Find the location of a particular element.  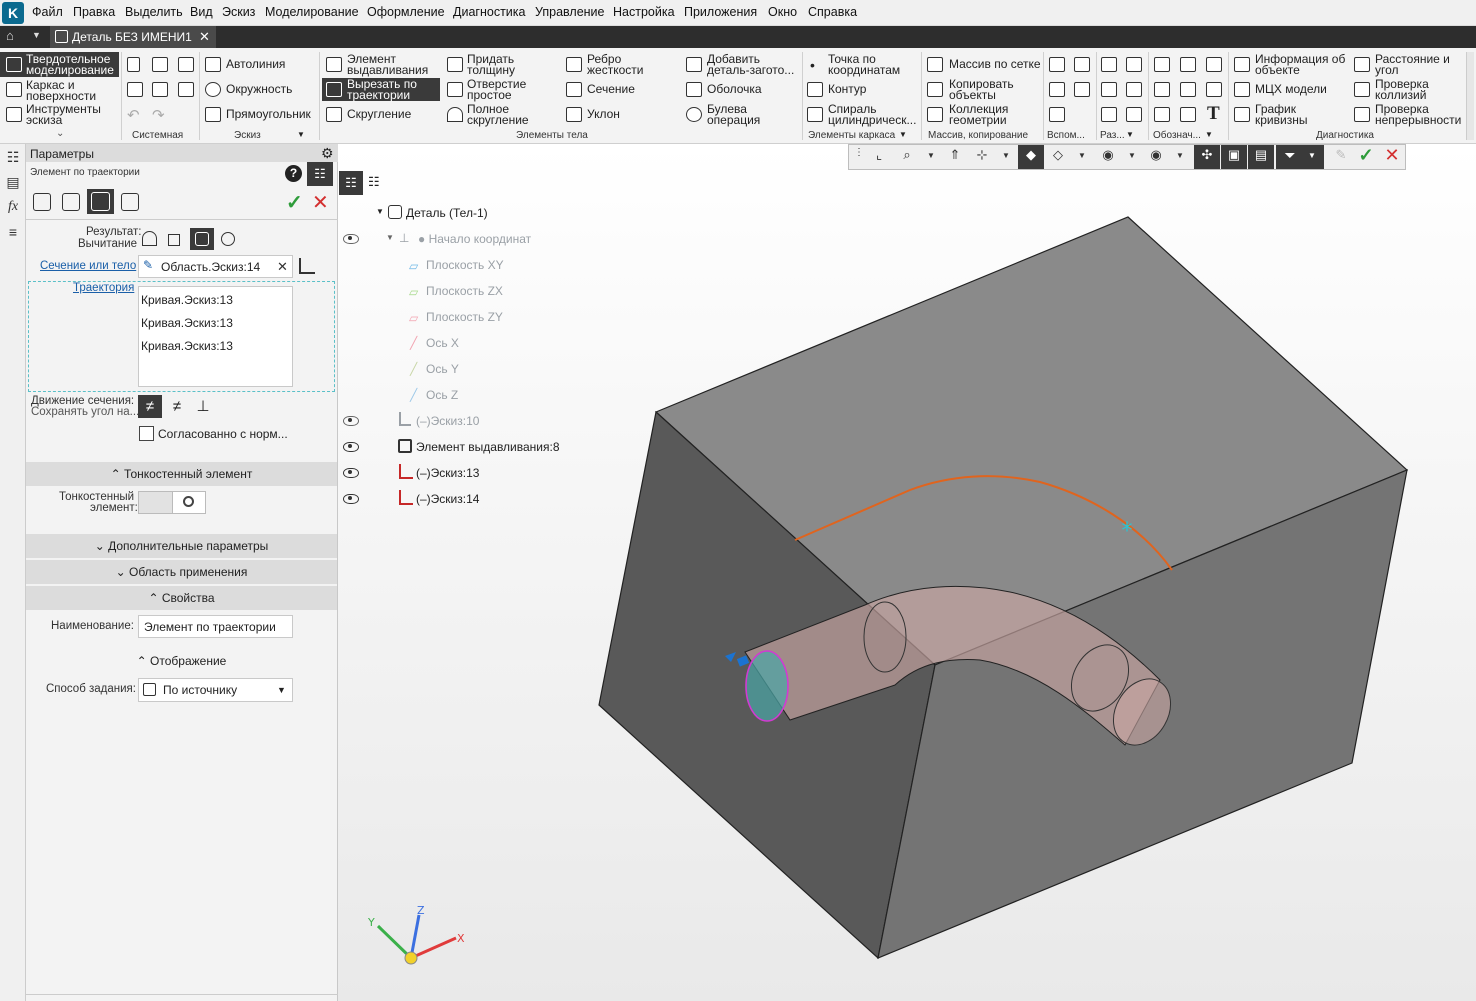

axis-origin-dot is located at coordinates (411, 958).